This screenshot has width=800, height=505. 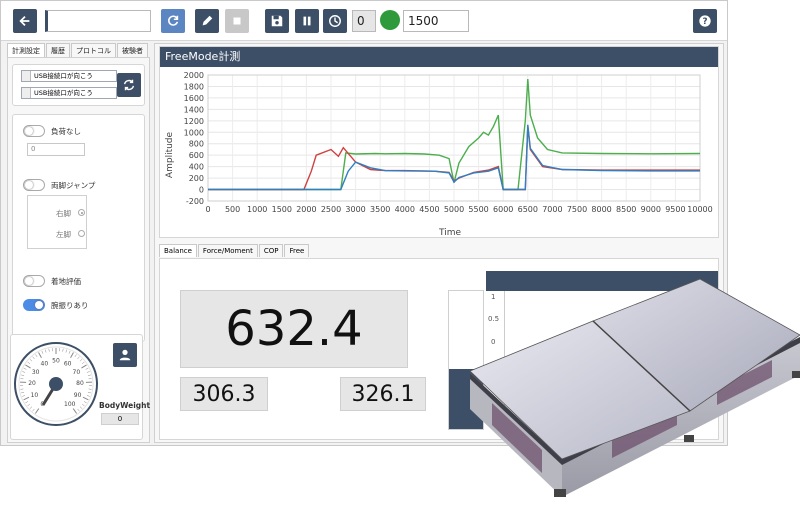 What do you see at coordinates (93, 50) in the screenshot?
I see `tab-protocol: プロトコル` at bounding box center [93, 50].